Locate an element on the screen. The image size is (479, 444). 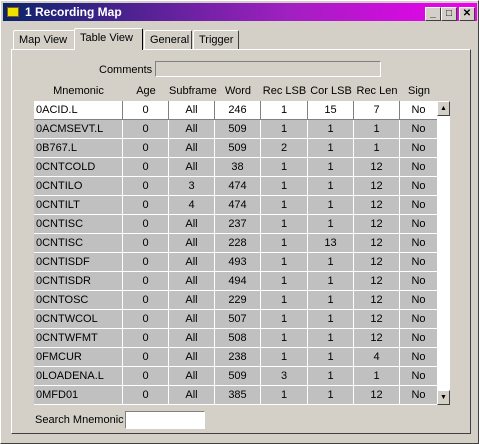
cell-mnemonic: 0ACID.L is located at coordinates (78, 110).